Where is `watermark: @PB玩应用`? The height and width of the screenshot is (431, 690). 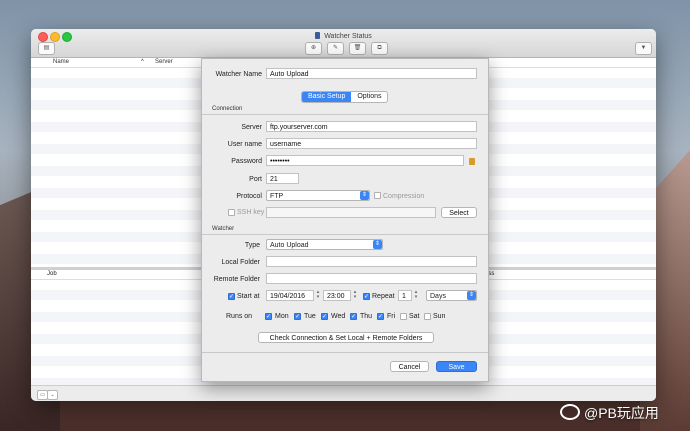 watermark: @PB玩应用 is located at coordinates (609, 413).